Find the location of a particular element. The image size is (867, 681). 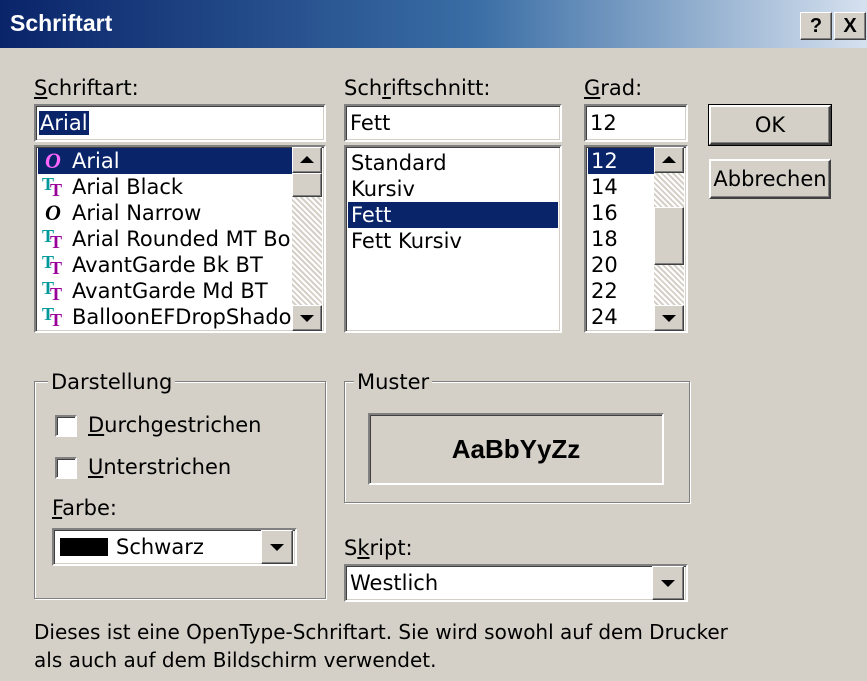

underline-checkbox is located at coordinates (66, 468).